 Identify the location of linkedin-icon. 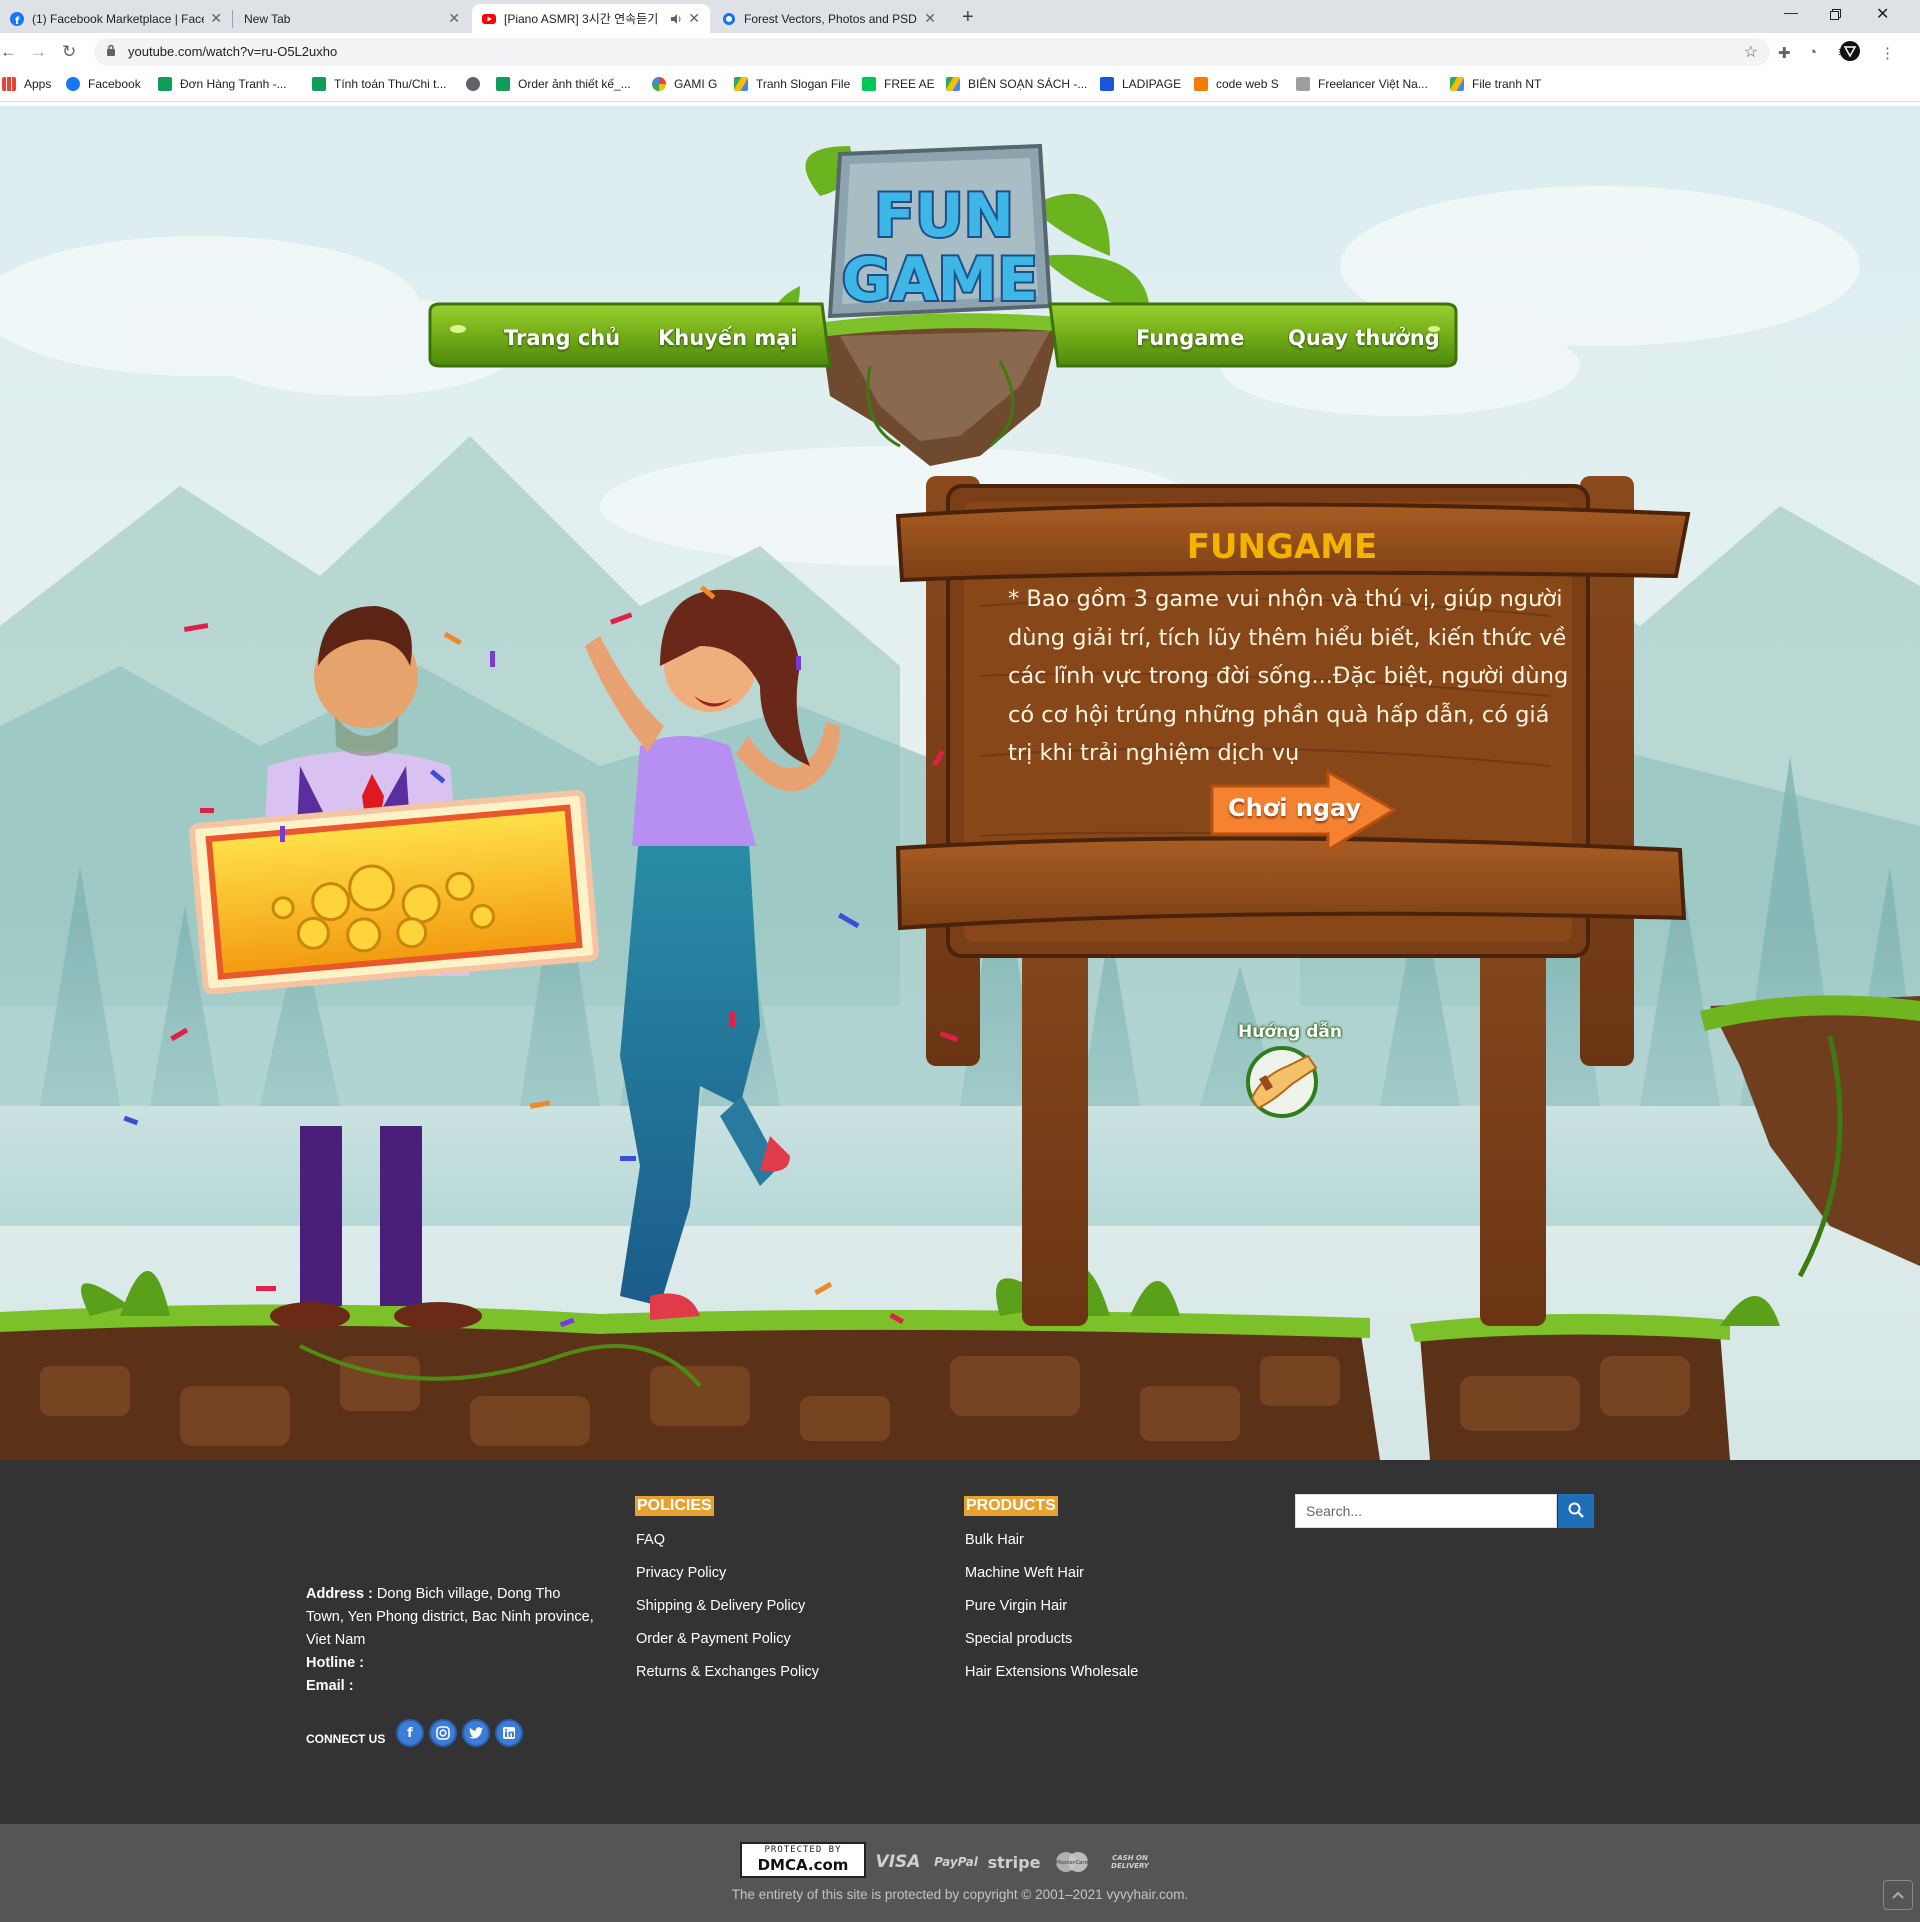
(509, 1733).